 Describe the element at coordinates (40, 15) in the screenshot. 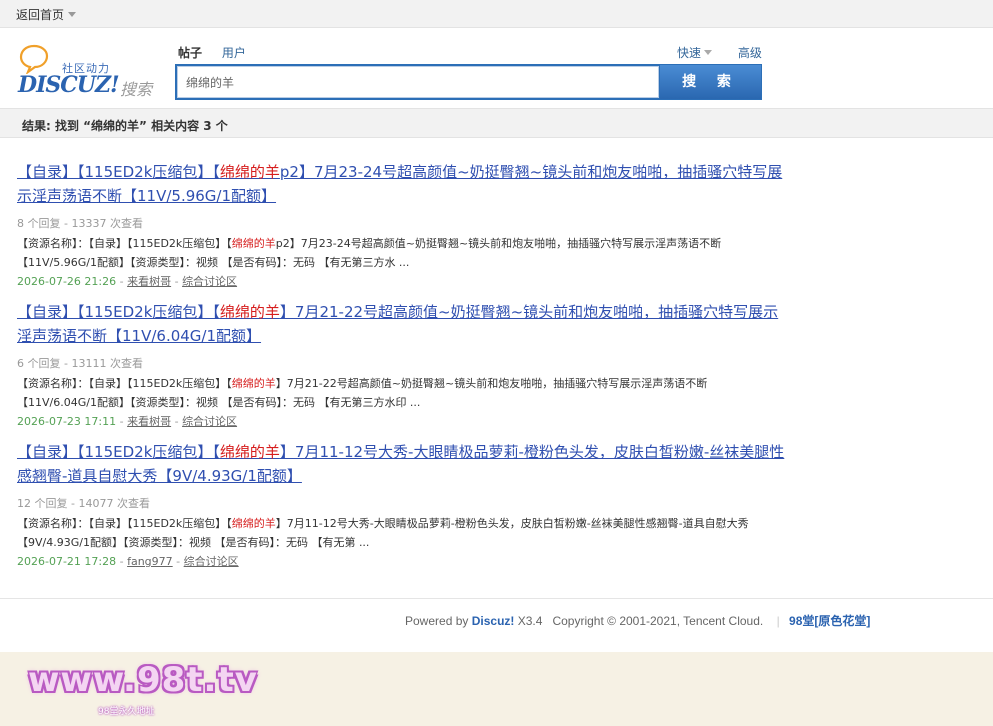

I see `back-home-label: 返回首页` at that location.